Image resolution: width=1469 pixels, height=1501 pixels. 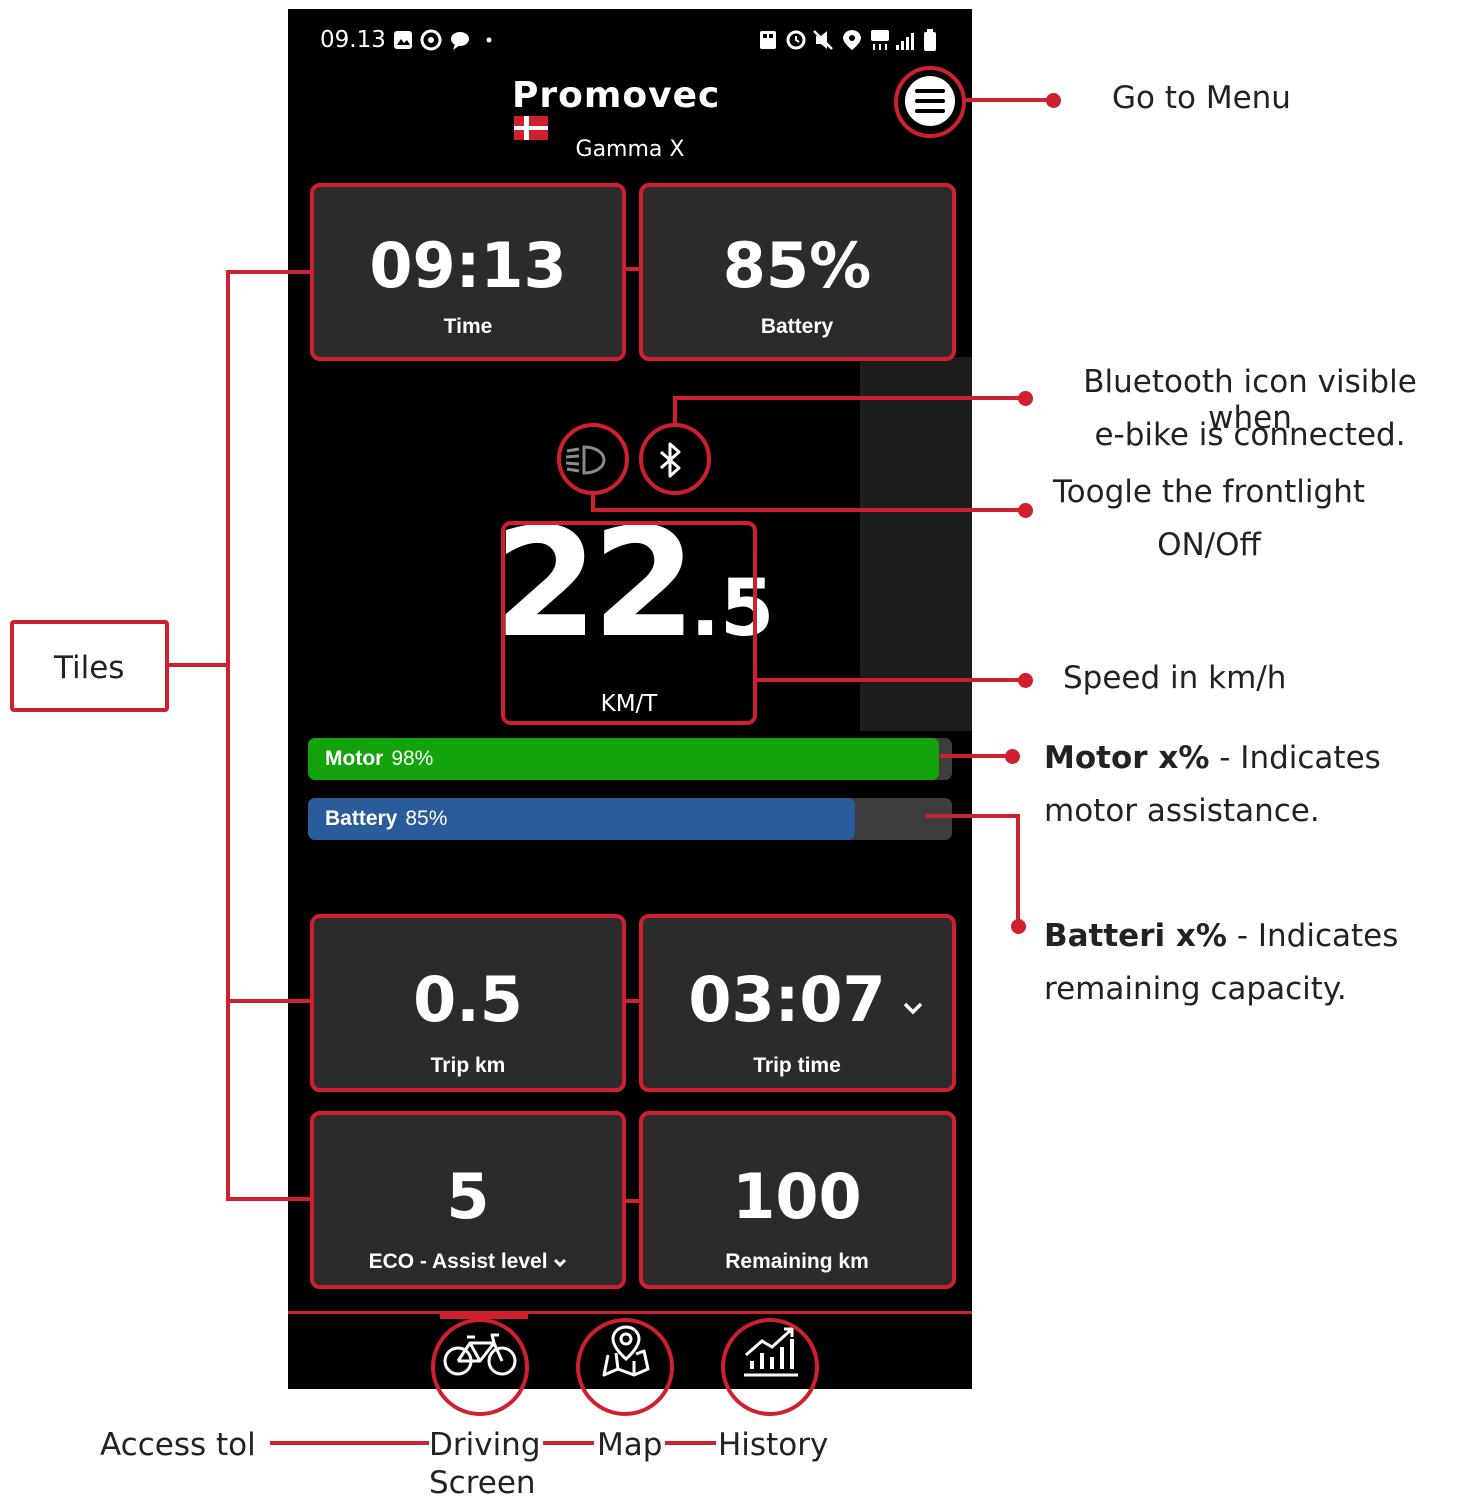 What do you see at coordinates (630, 149) in the screenshot?
I see `bike-model: Gamma X` at bounding box center [630, 149].